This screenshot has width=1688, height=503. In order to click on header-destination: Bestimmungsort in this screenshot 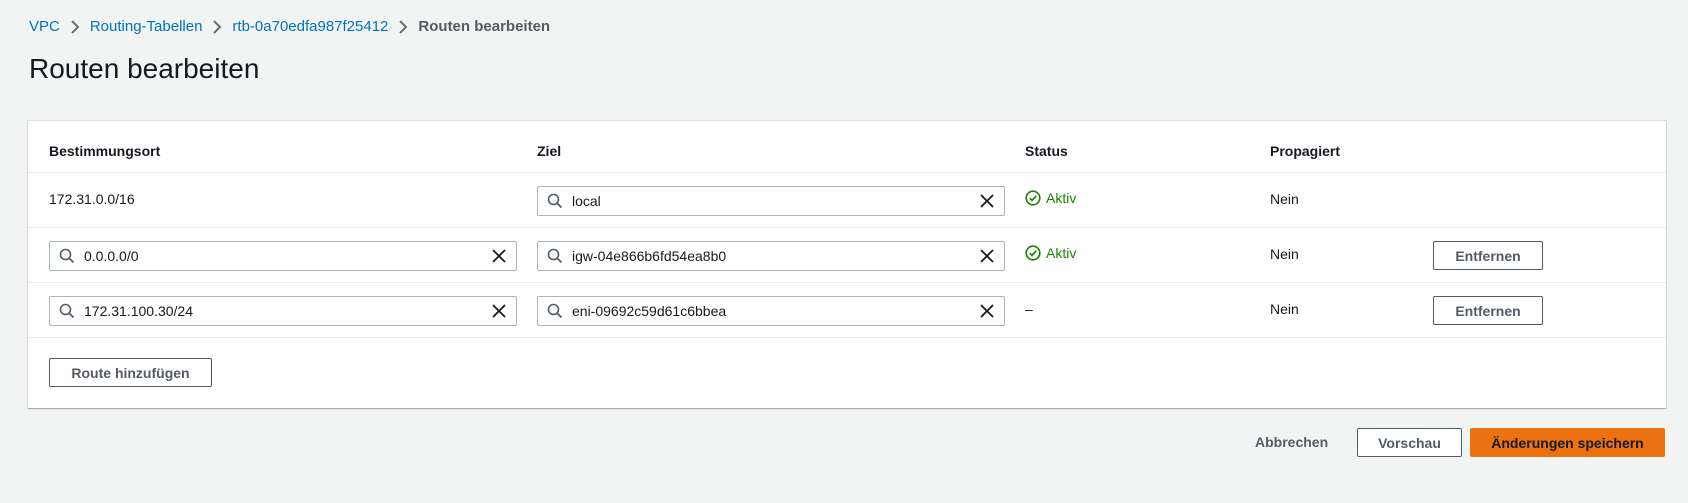, I will do `click(105, 151)`.